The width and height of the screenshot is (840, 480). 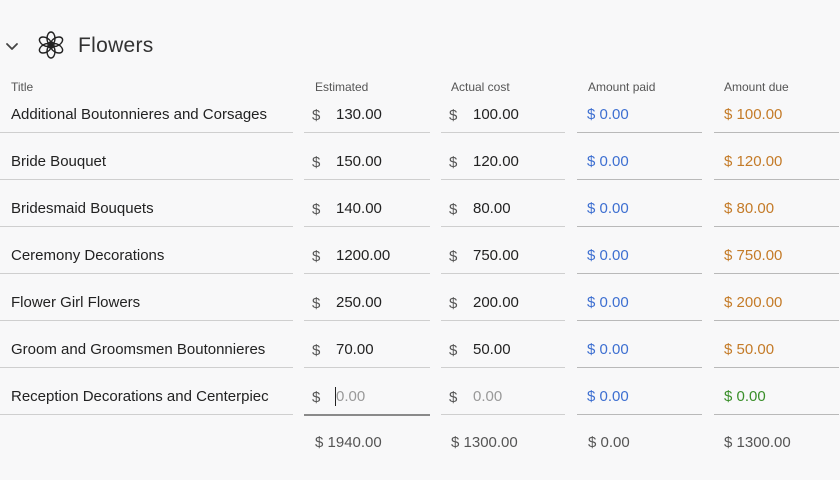 What do you see at coordinates (146, 351) in the screenshot?
I see `title-field: Groom and Groomsmen Boutonnieres` at bounding box center [146, 351].